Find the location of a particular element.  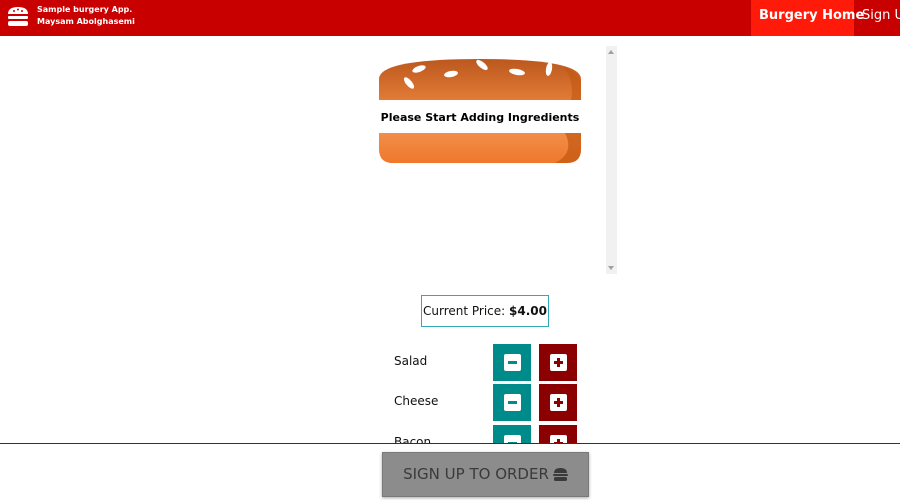

cheese-less-button is located at coordinates (512, 402).